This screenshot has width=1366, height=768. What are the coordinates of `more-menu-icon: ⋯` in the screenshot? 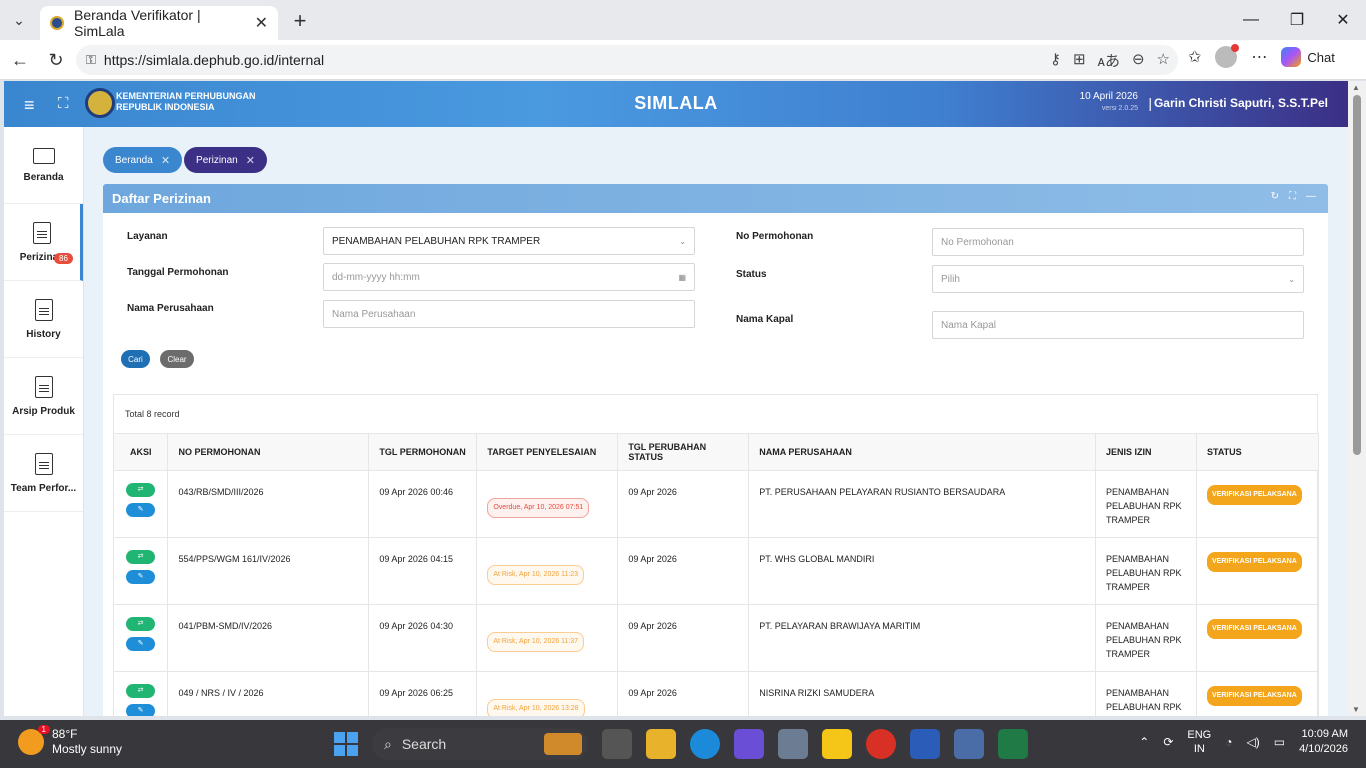 It's located at (1259, 57).